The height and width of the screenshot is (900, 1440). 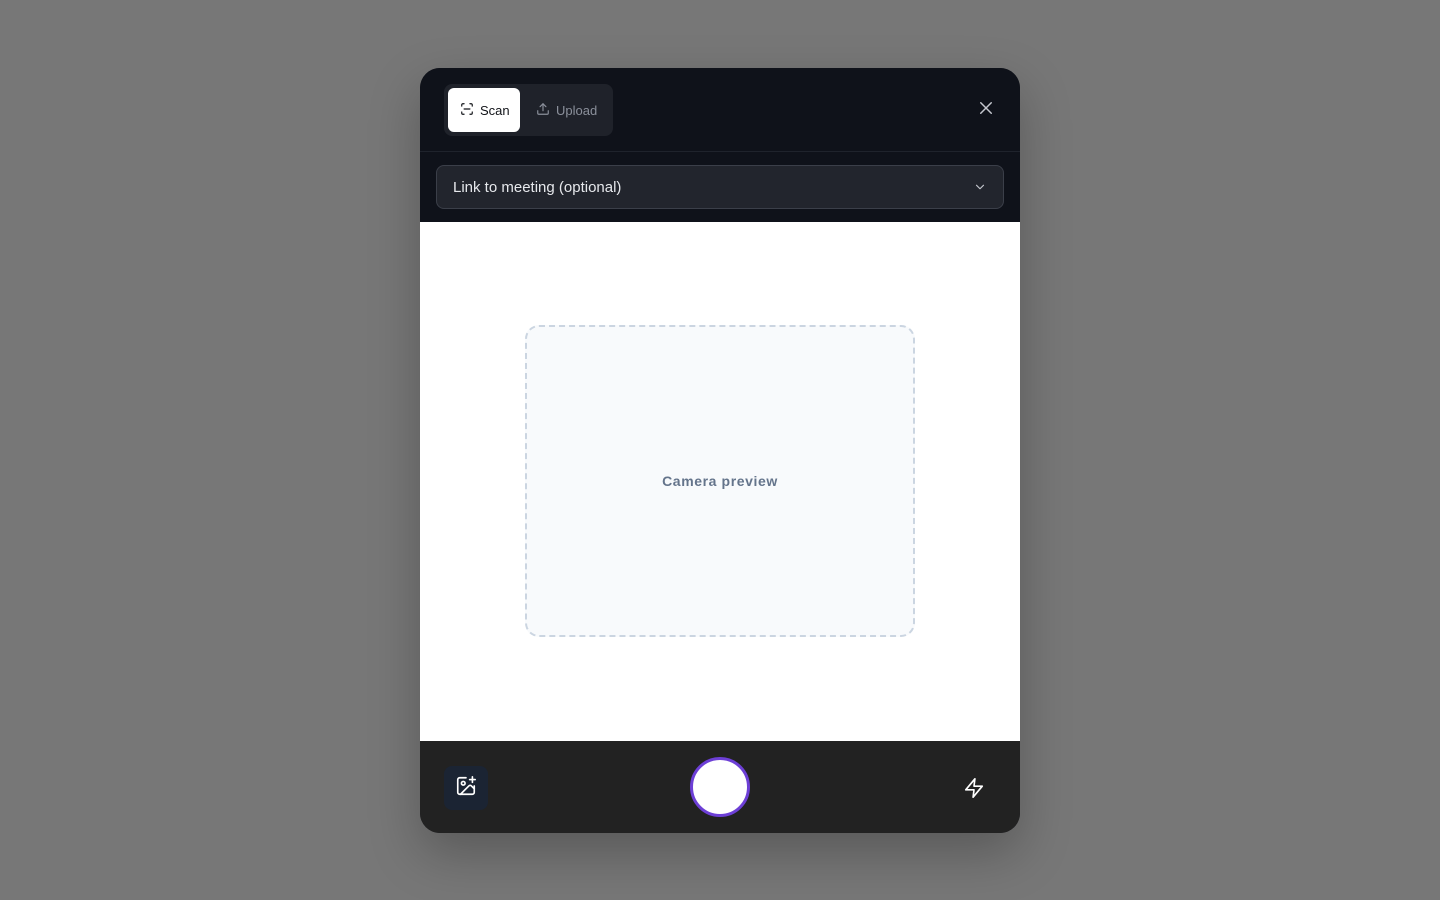 What do you see at coordinates (546, 110) in the screenshot?
I see `upload-icon` at bounding box center [546, 110].